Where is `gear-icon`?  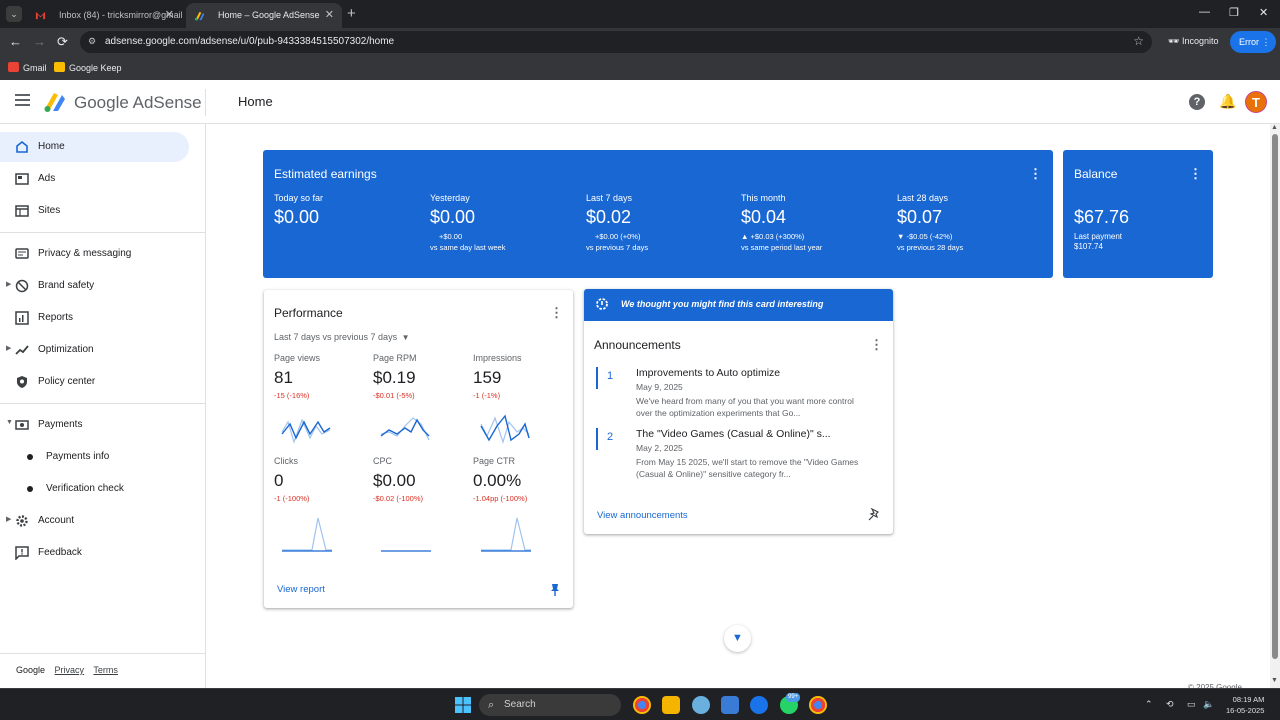
gear-icon is located at coordinates (22, 521).